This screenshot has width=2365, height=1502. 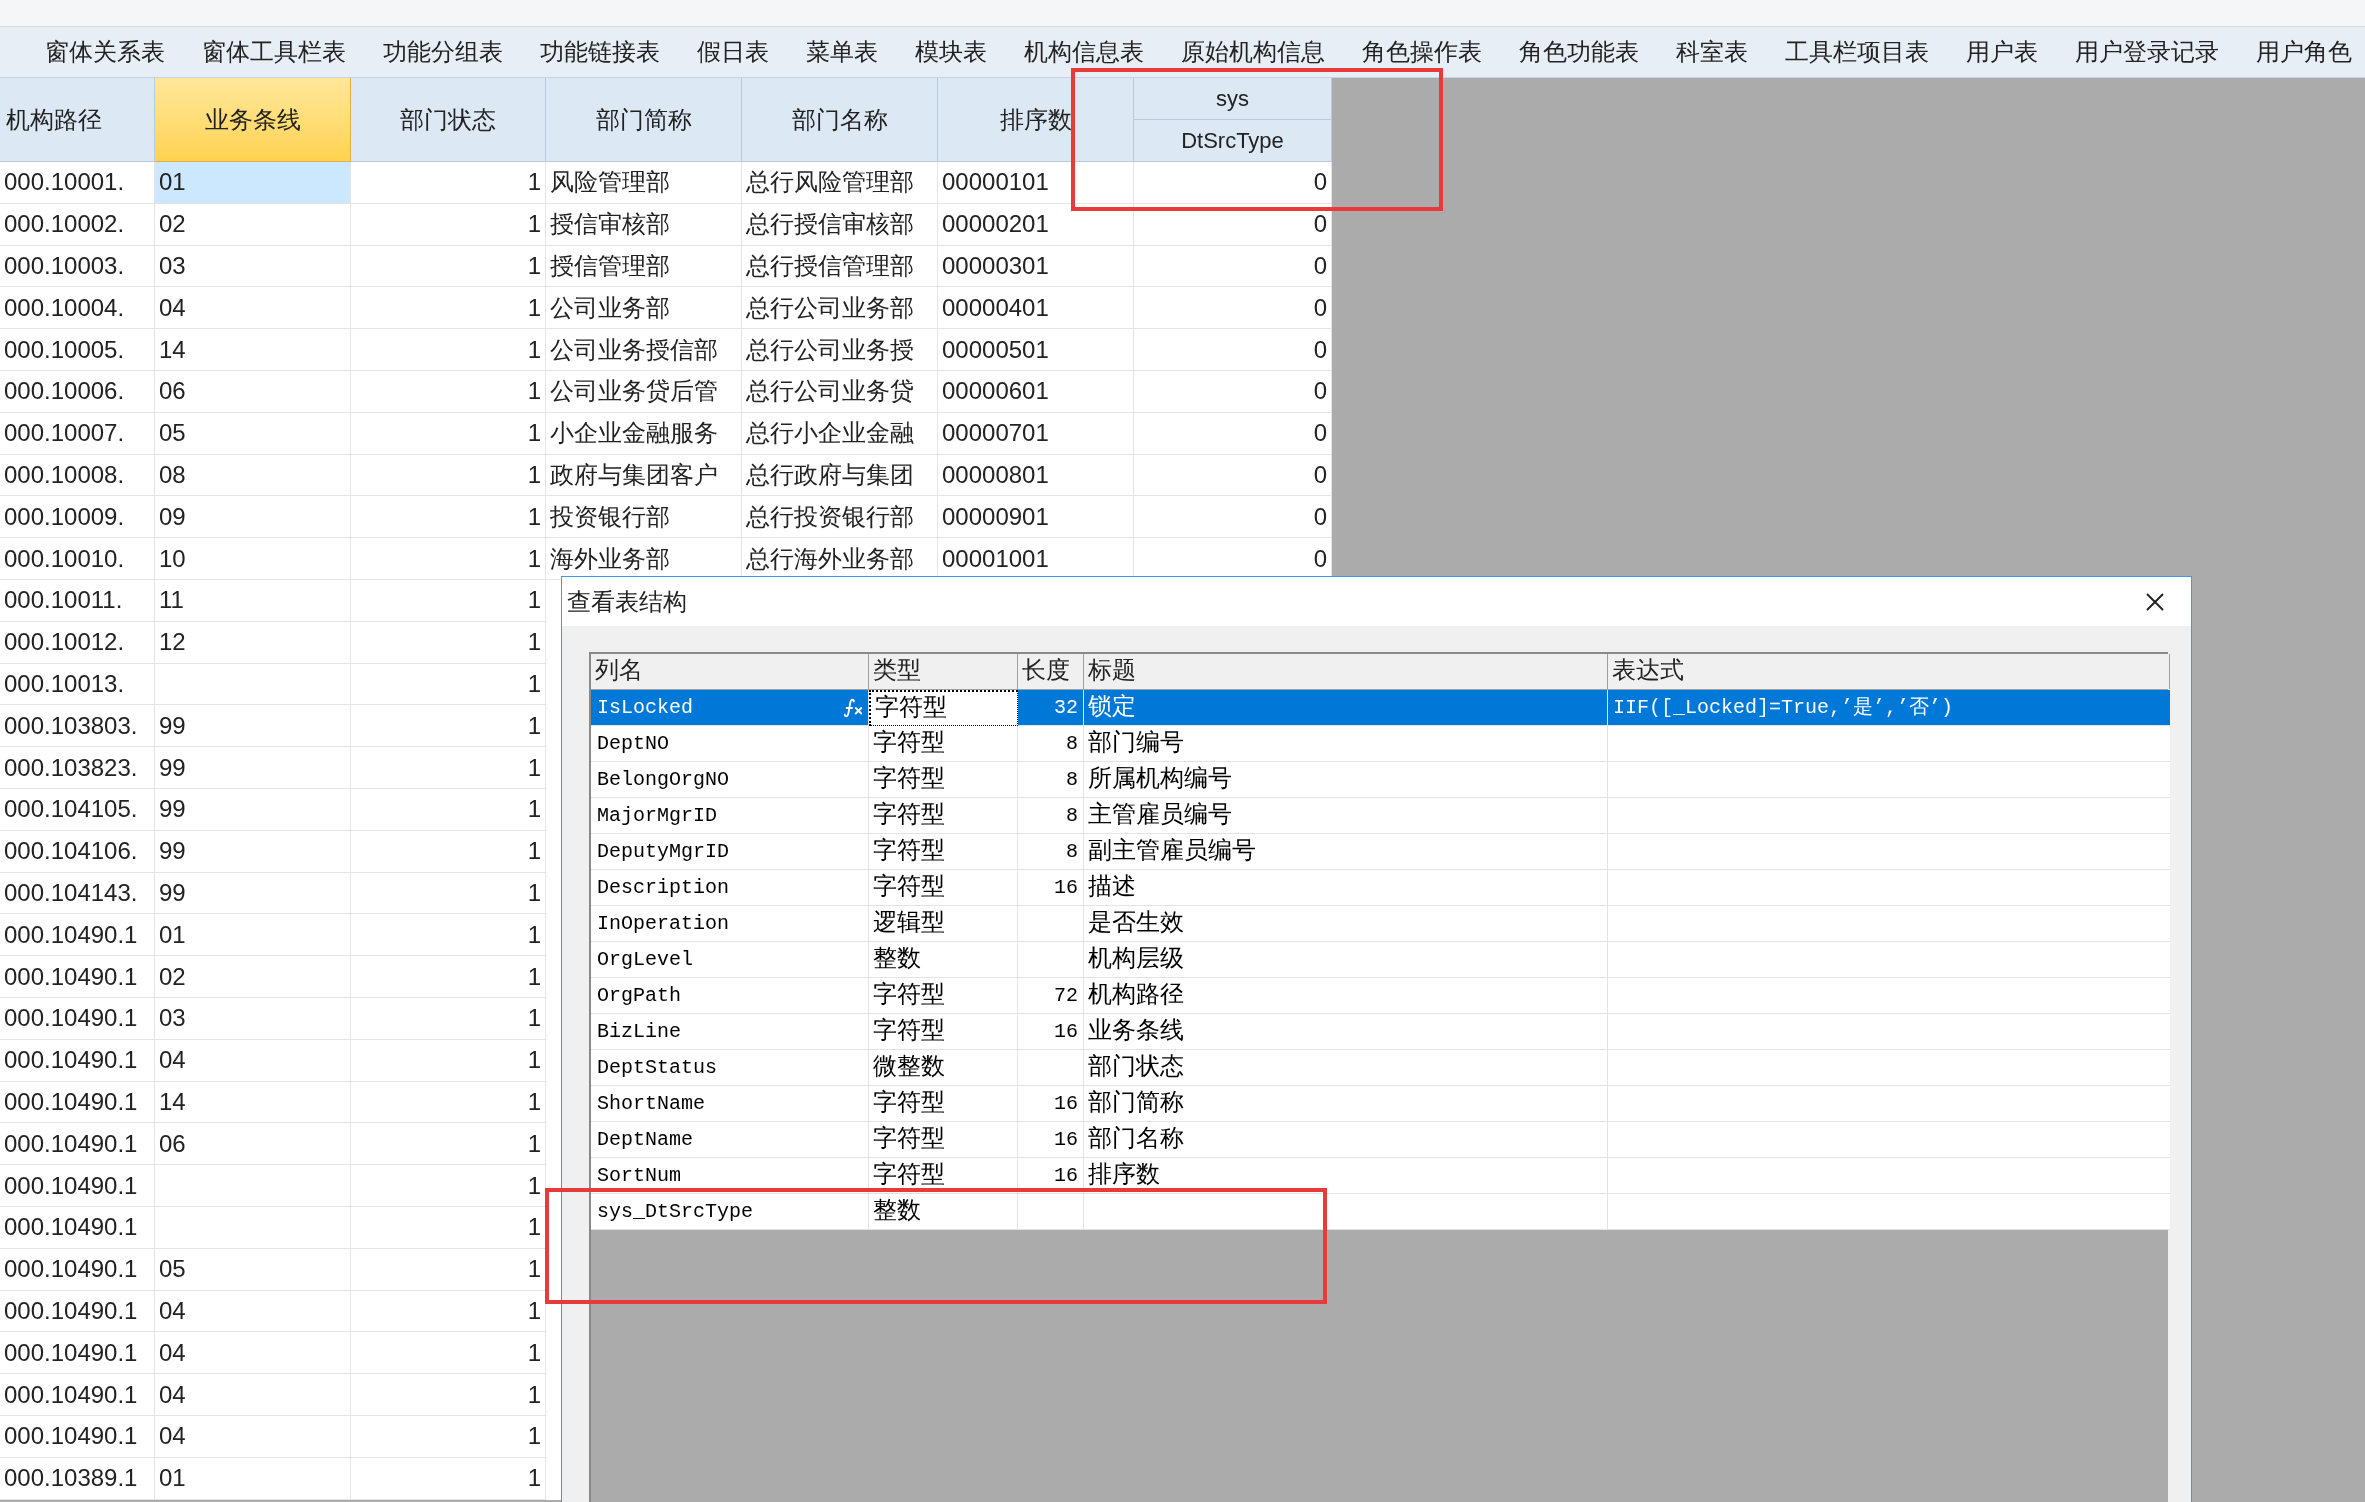 What do you see at coordinates (1346, 671) in the screenshot?
I see `column-header: 标题` at bounding box center [1346, 671].